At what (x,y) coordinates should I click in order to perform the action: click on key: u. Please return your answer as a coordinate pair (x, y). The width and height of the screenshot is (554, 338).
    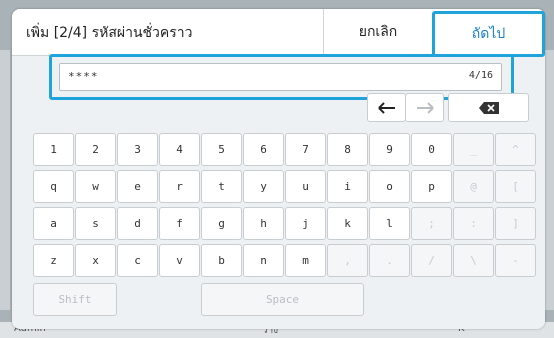
    Looking at the image, I should click on (305, 186).